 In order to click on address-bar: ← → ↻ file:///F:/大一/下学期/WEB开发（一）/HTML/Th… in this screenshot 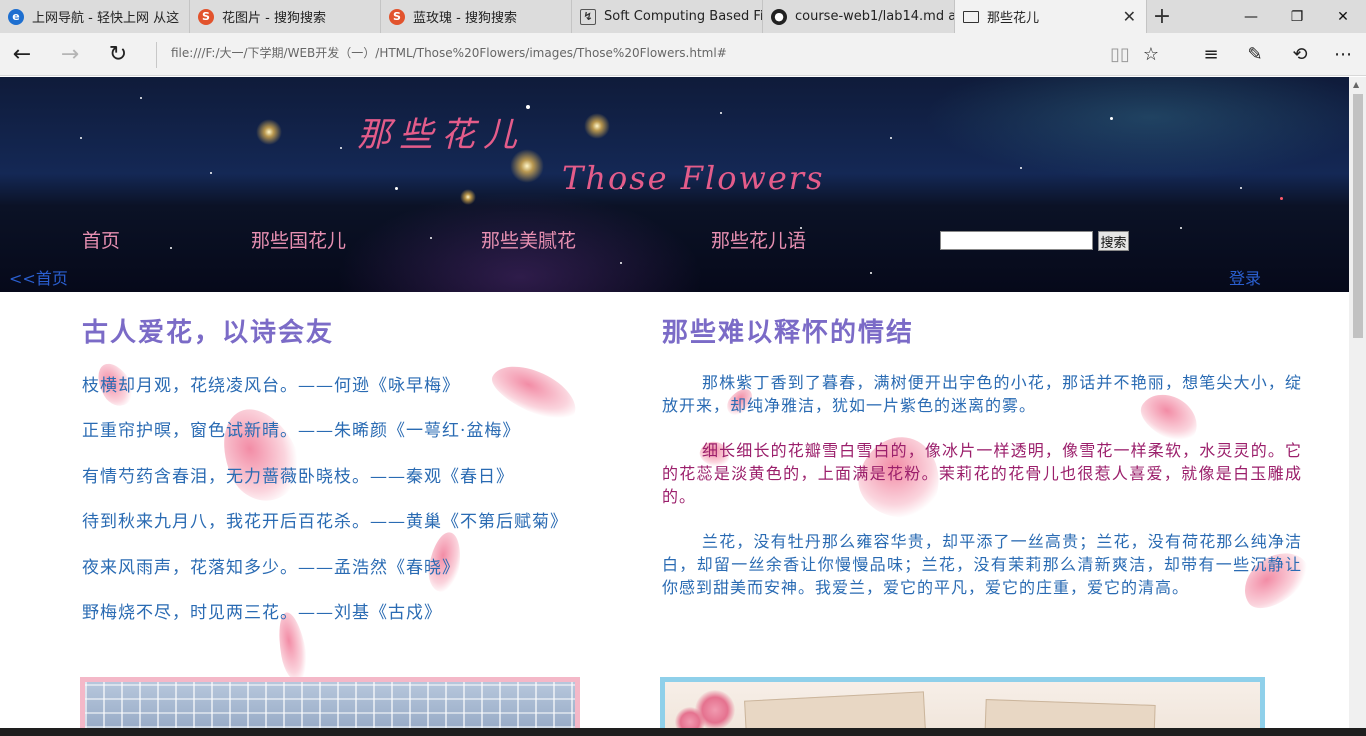, I will do `click(683, 54)`.